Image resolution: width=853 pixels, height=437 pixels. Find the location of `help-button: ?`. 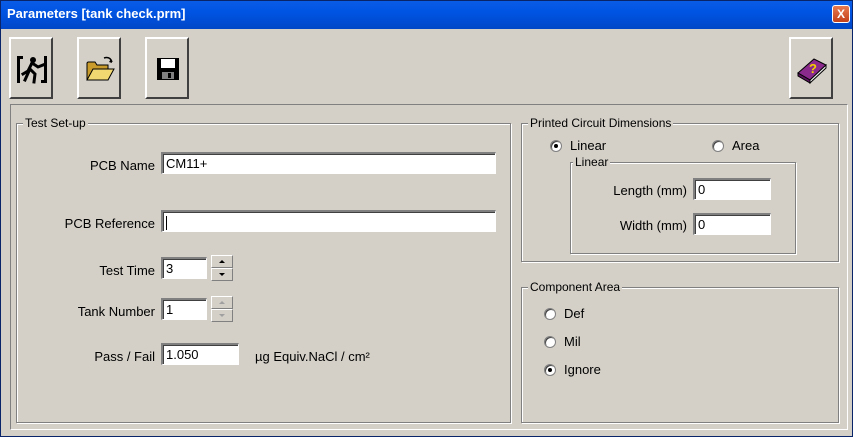

help-button: ? is located at coordinates (811, 68).